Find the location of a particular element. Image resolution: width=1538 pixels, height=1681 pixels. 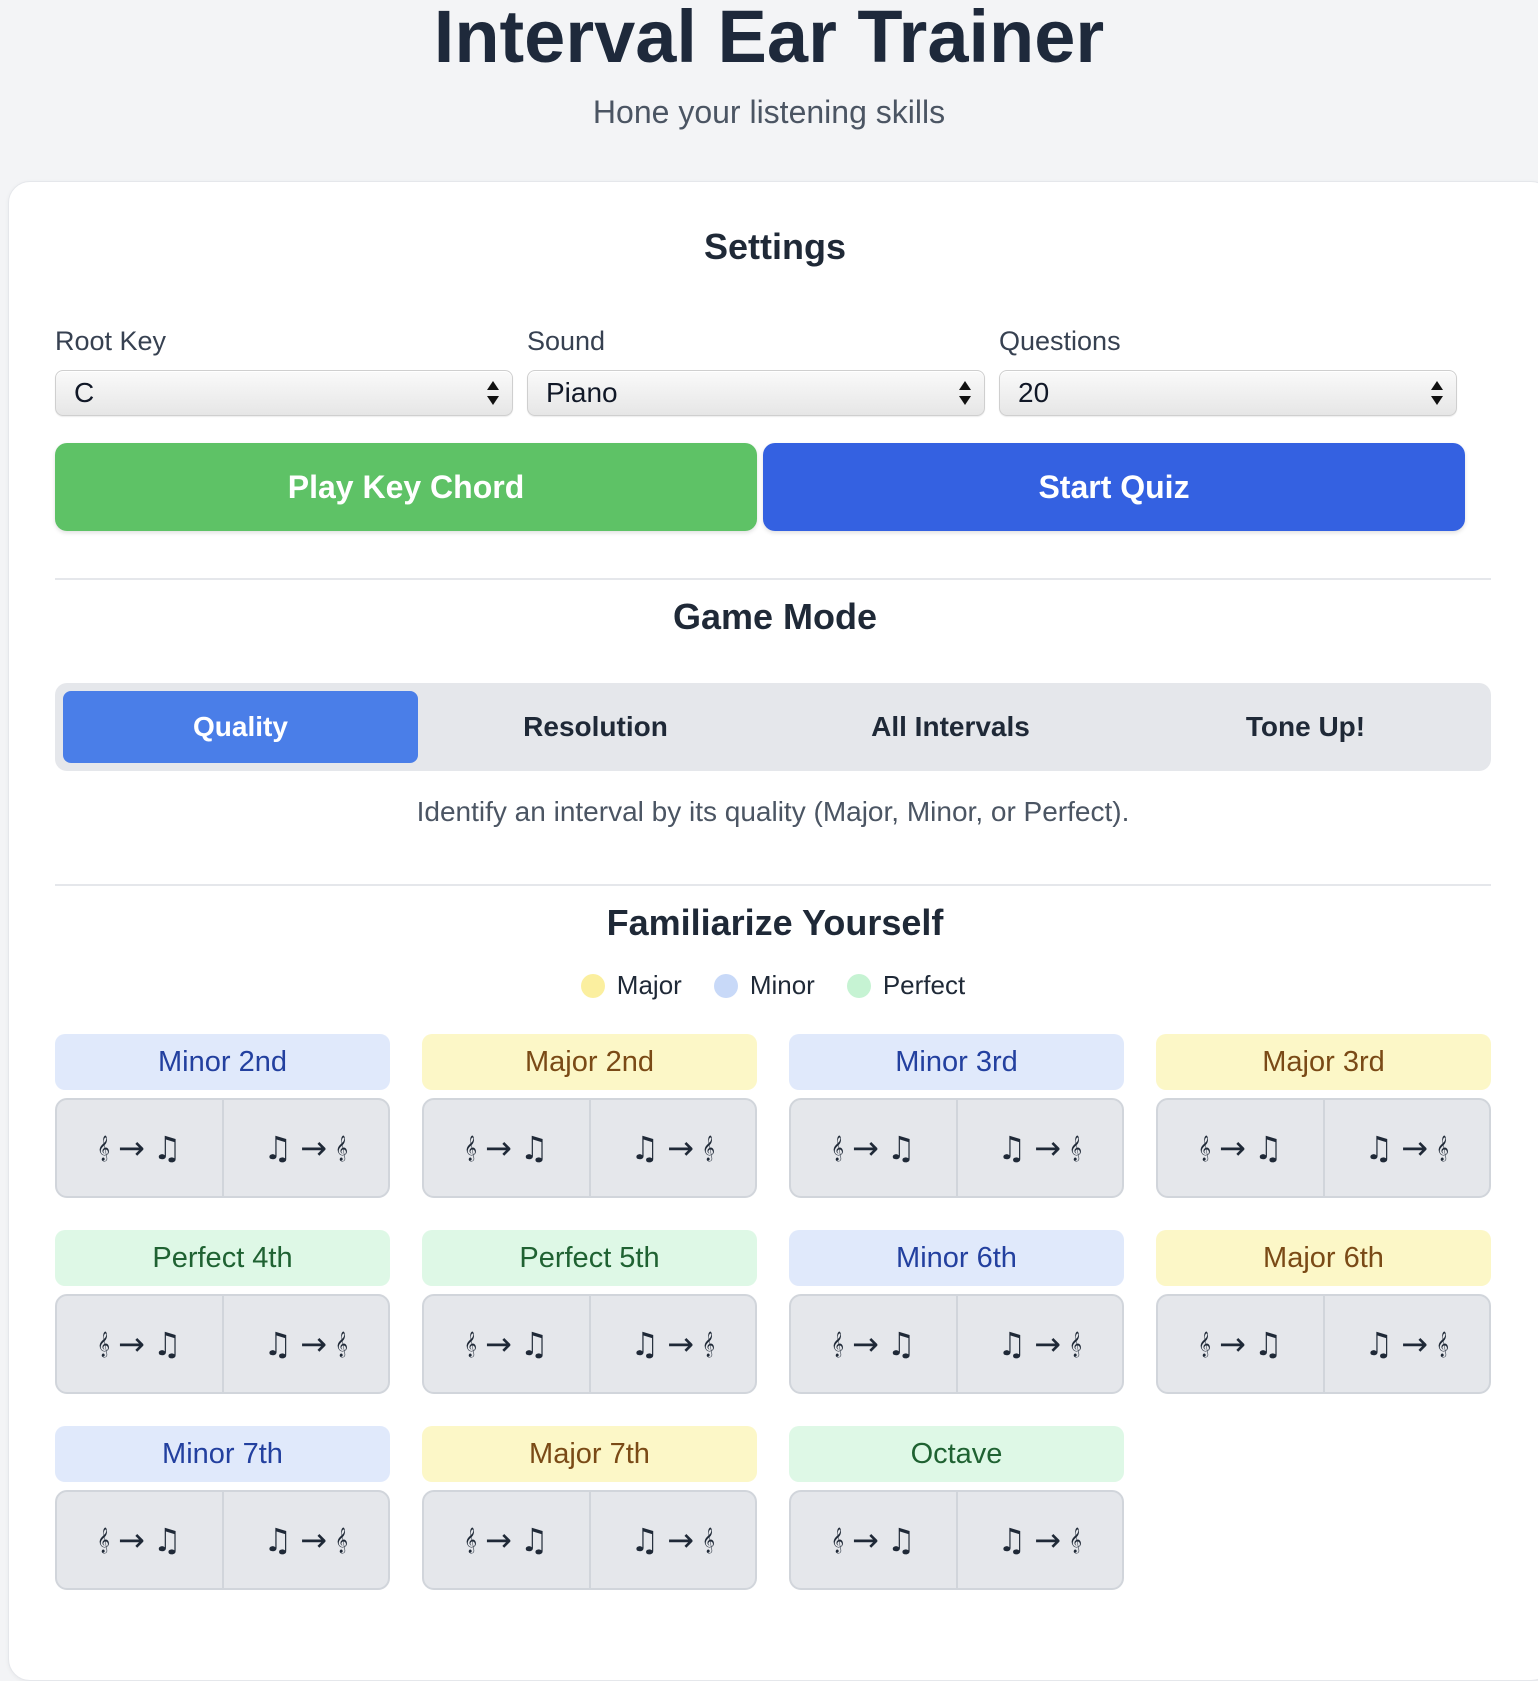

interval-card: Minor 3rd 𝄞 → ♫ ♫ → 𝄞 is located at coordinates (956, 1122).